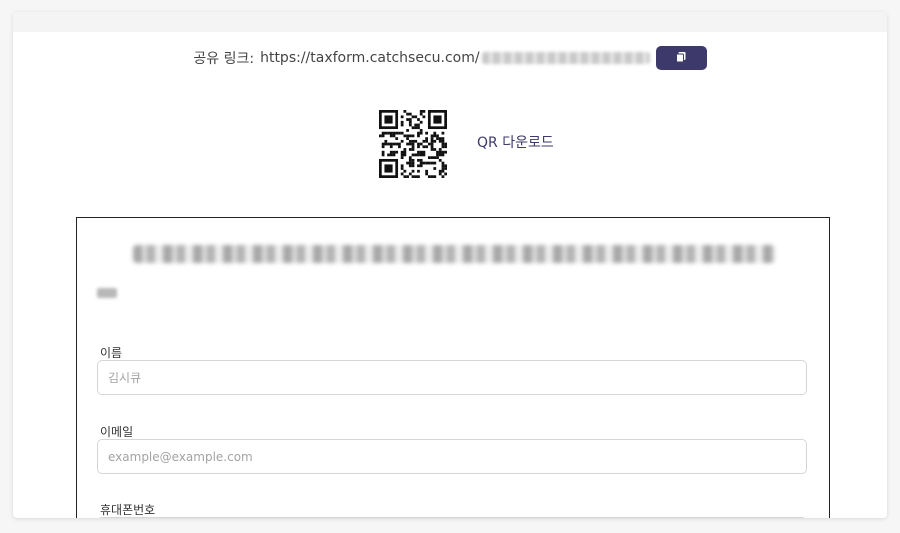  I want to click on name-input, so click(452, 377).